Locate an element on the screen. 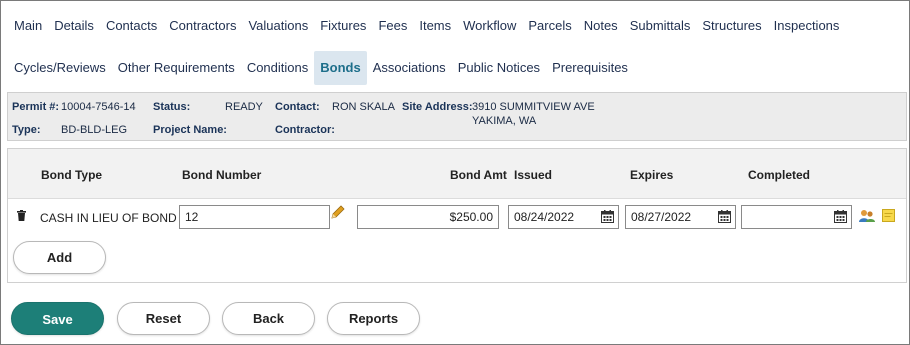 Image resolution: width=910 pixels, height=345 pixels. expires-date-value: 08/27/2022 is located at coordinates (661, 217).